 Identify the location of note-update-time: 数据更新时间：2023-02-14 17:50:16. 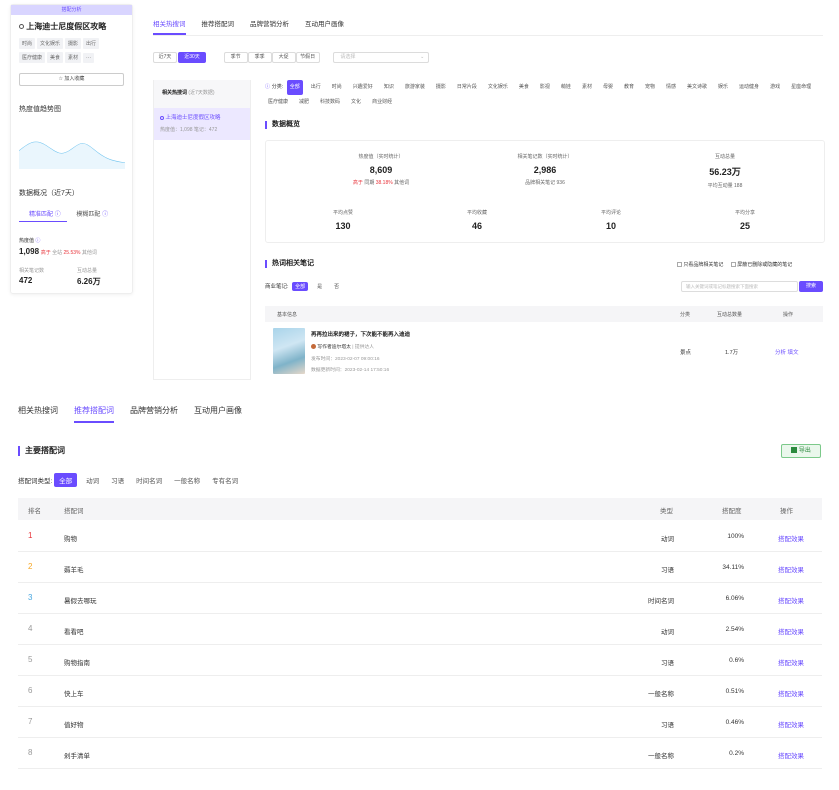
(350, 370).